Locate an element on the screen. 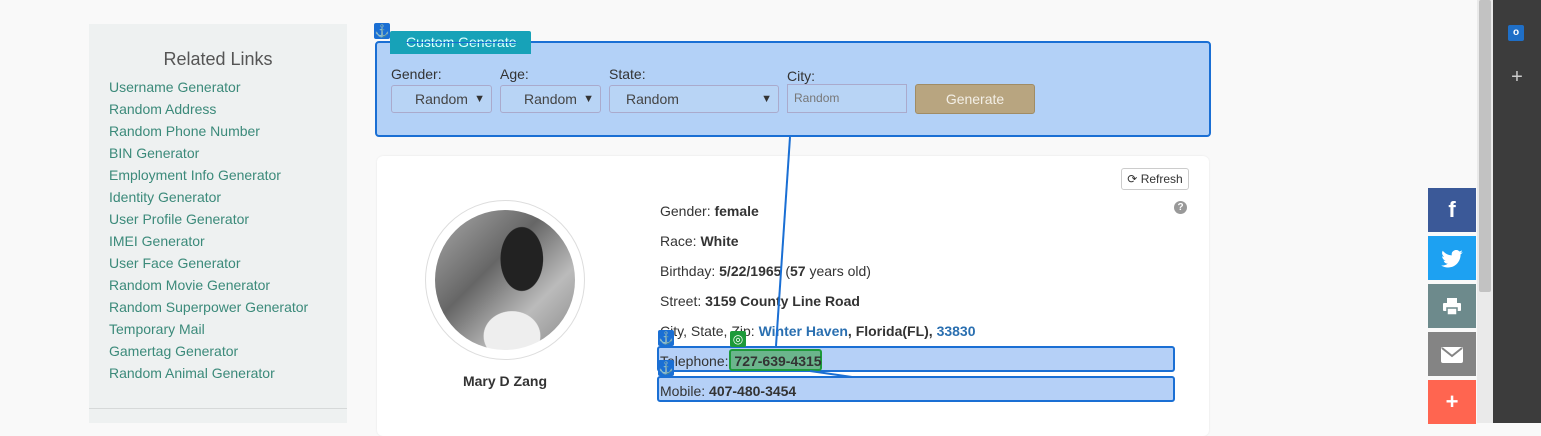 The height and width of the screenshot is (436, 1541). add-icon: + is located at coordinates (1517, 77).